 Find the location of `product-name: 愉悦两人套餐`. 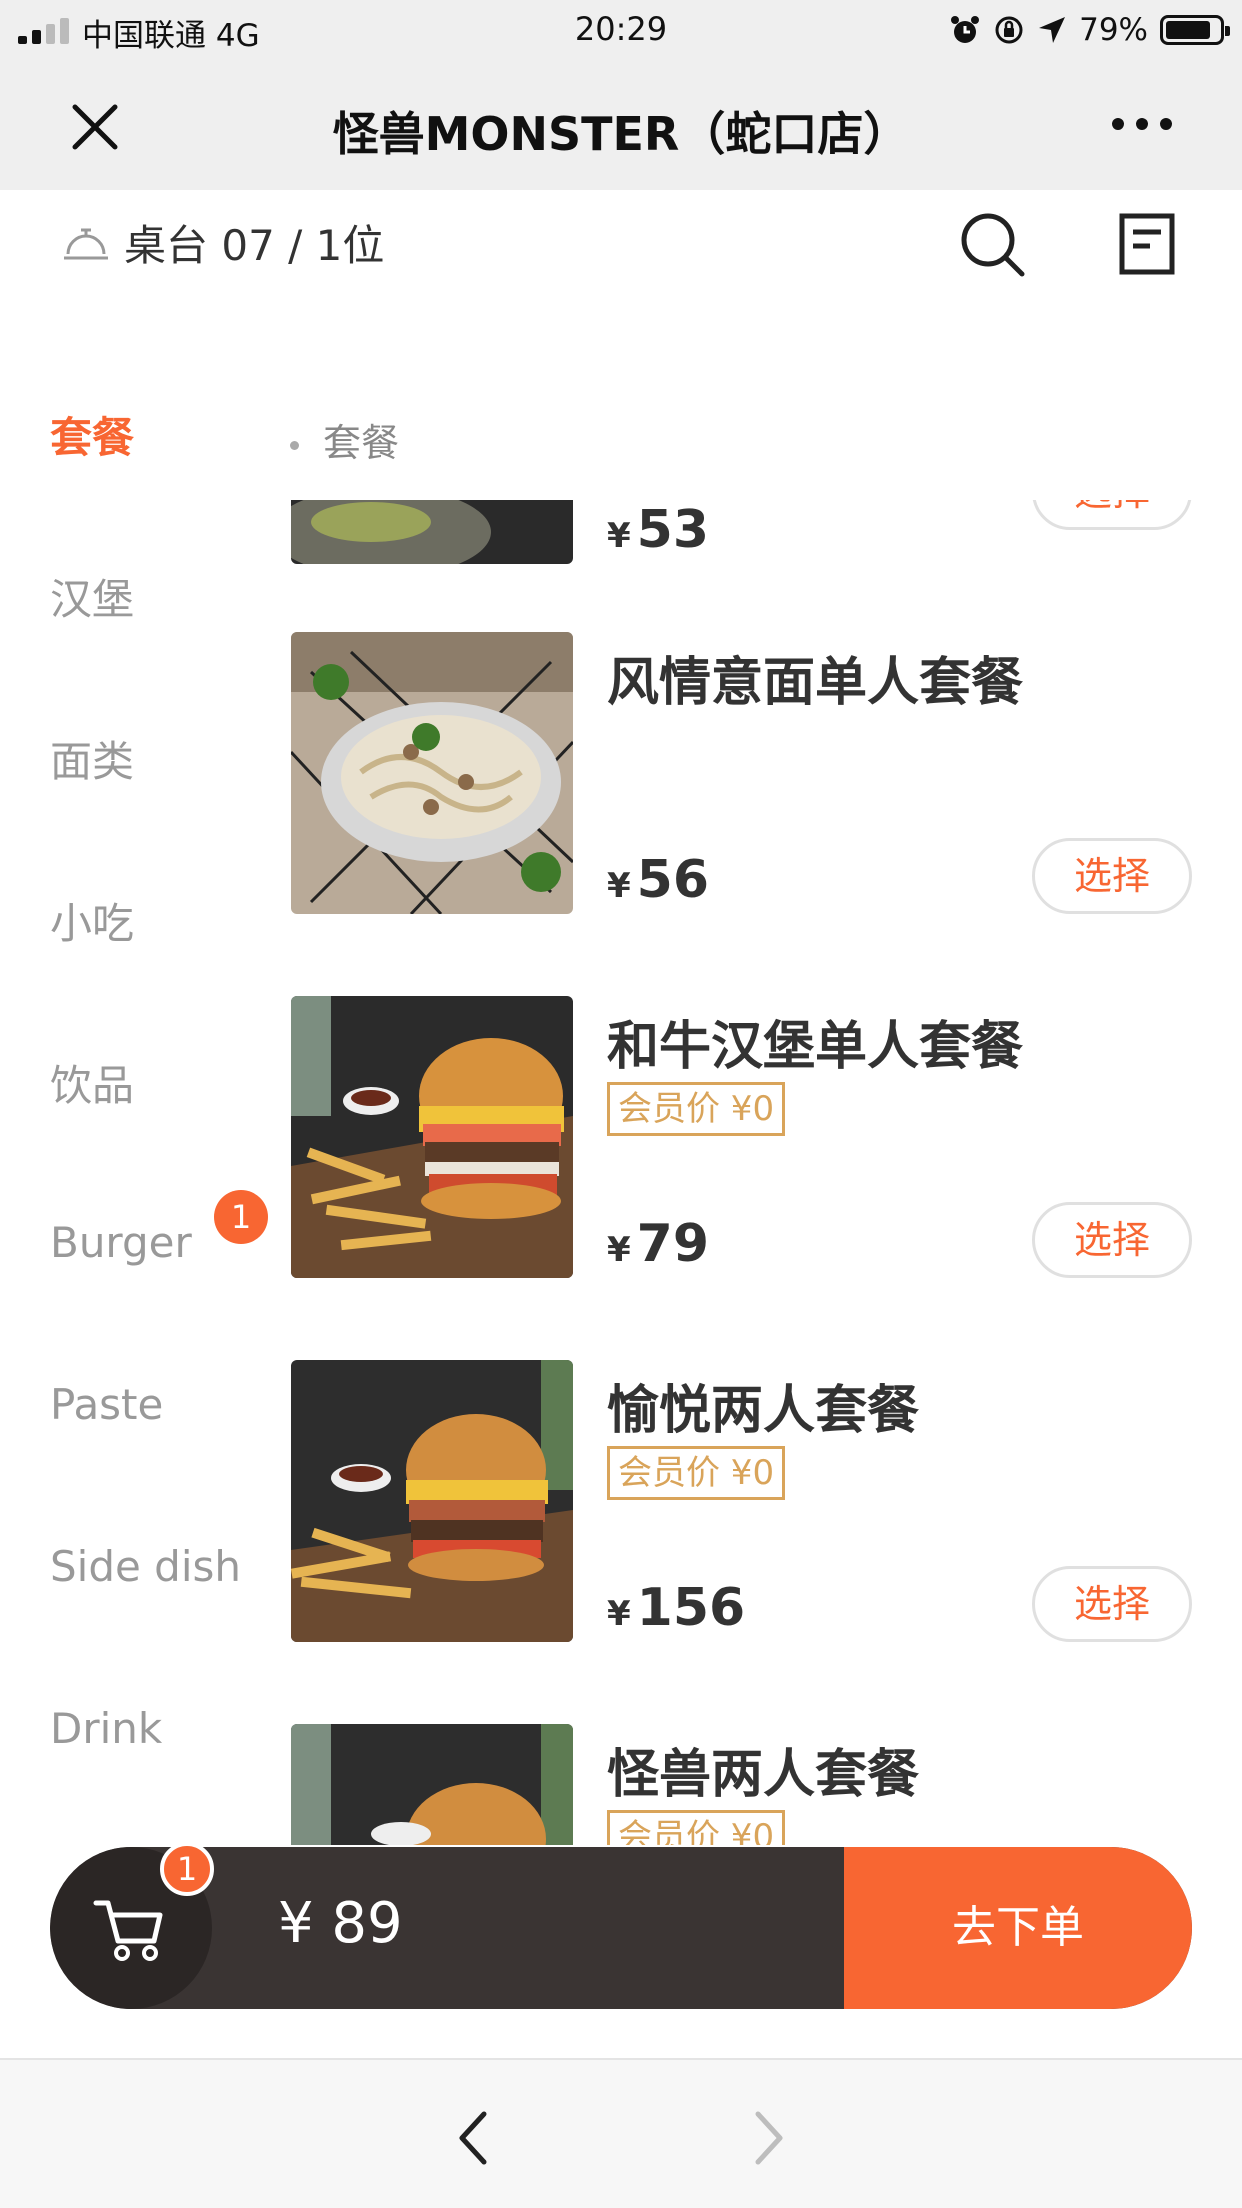

product-name: 愉悦两人套餐 is located at coordinates (763, 1411).